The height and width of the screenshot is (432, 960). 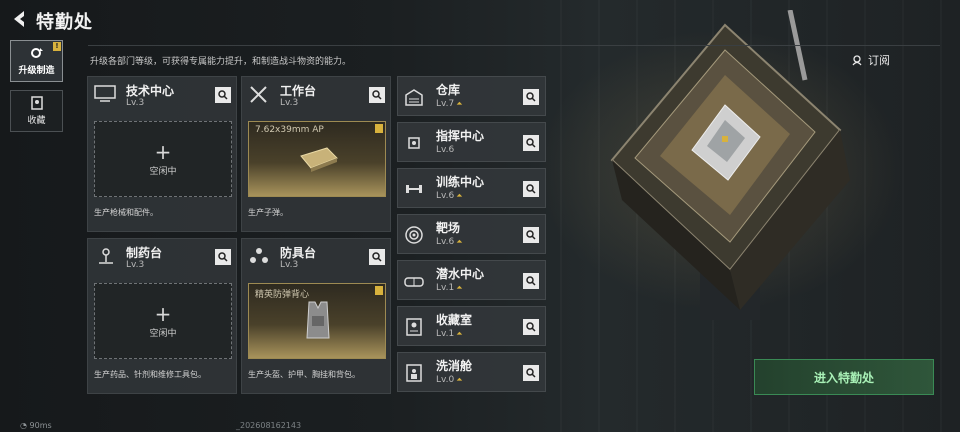 What do you see at coordinates (105, 93) in the screenshot?
I see `monitor-icon` at bounding box center [105, 93].